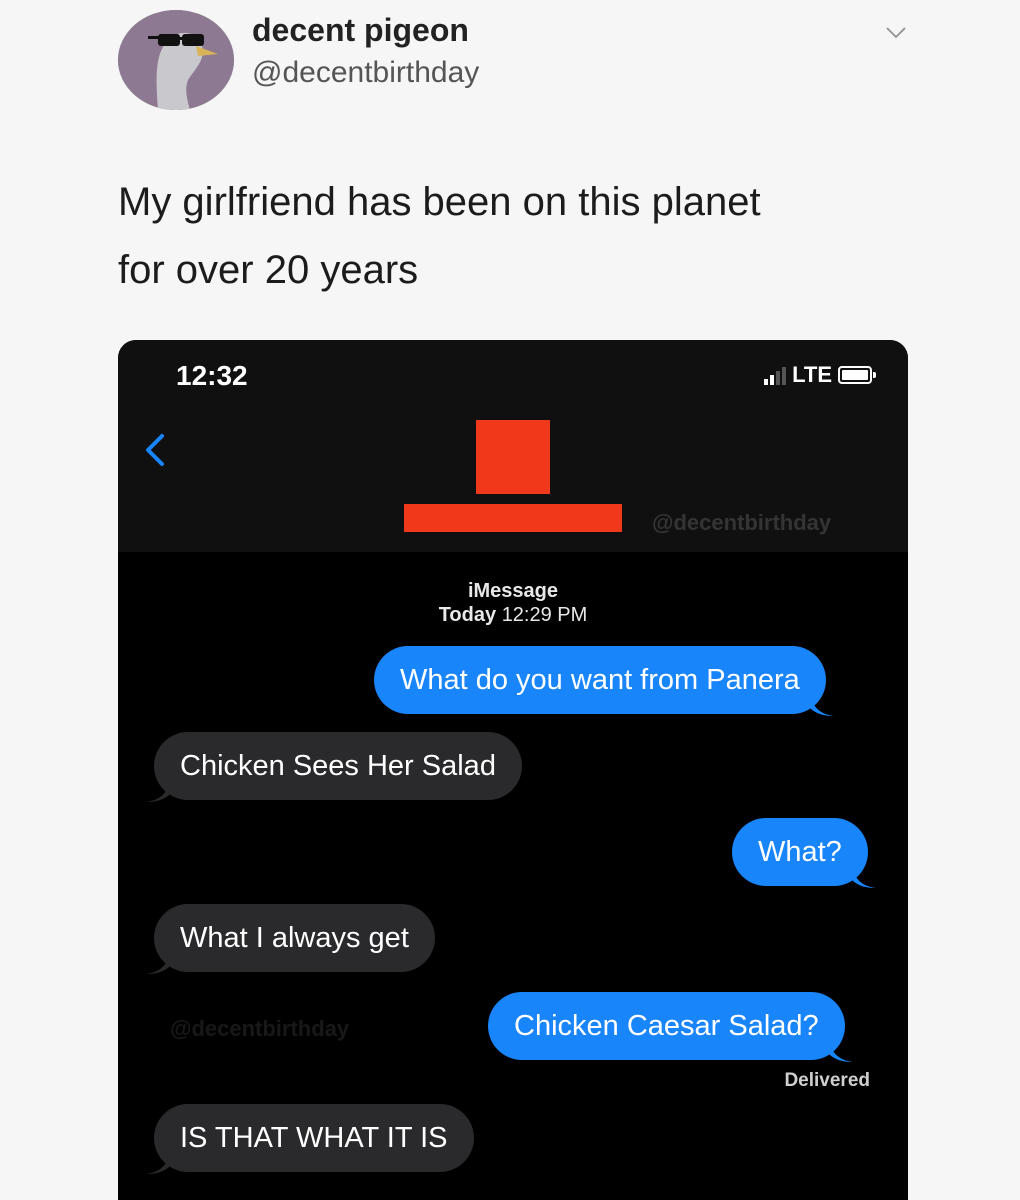 The image size is (1020, 1200). I want to click on message-timestamp: Today 12:29 PM, so click(513, 615).